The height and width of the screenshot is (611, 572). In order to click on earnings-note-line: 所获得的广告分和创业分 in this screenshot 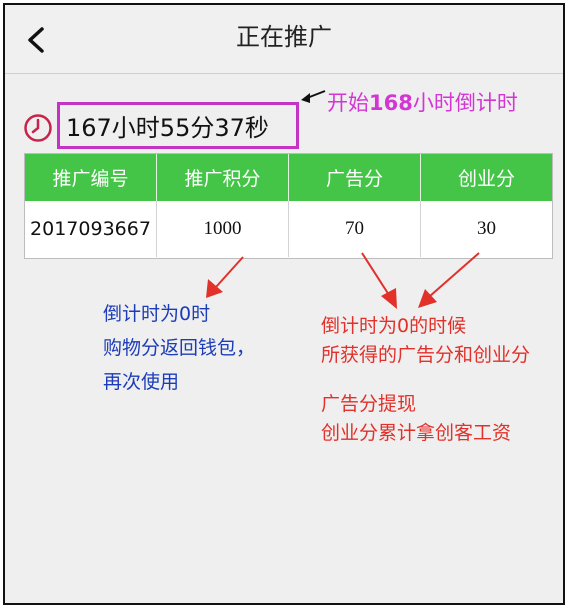, I will do `click(426, 355)`.